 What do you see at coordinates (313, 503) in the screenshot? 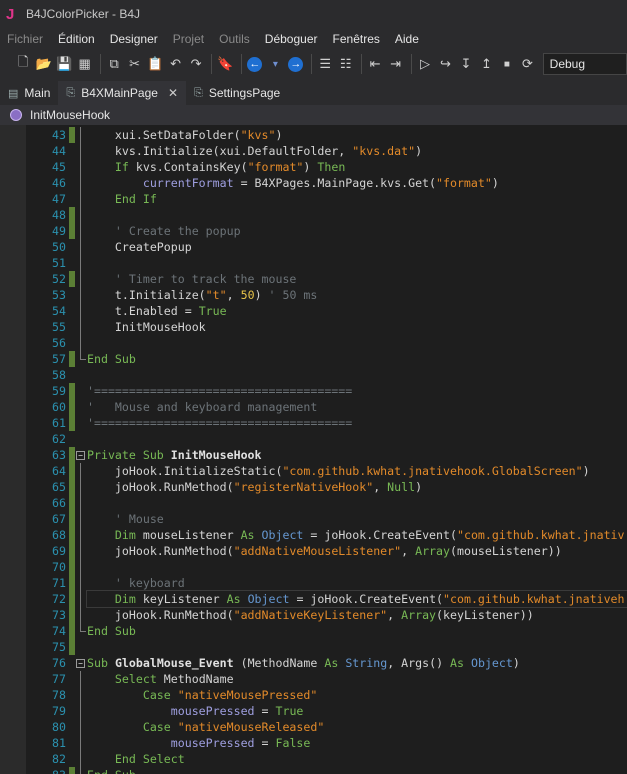
I see `code-line: 66` at bounding box center [313, 503].